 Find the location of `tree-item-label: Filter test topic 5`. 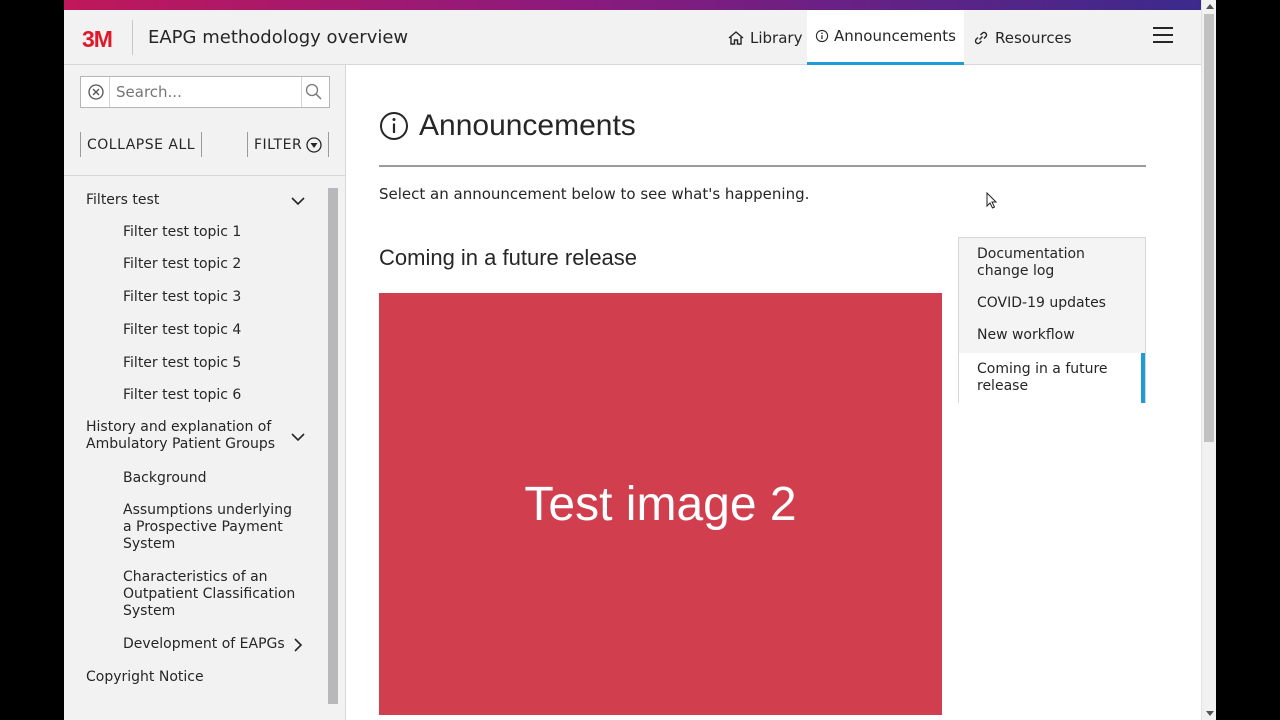

tree-item-label: Filter test topic 5 is located at coordinates (182, 363).